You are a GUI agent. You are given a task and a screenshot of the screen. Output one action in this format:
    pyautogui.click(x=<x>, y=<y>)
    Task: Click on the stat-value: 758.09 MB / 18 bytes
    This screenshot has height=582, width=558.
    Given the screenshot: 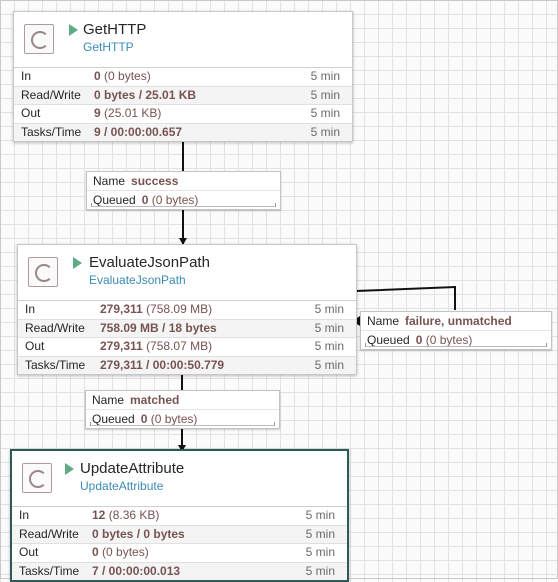 What is the action you would take?
    pyautogui.click(x=158, y=329)
    